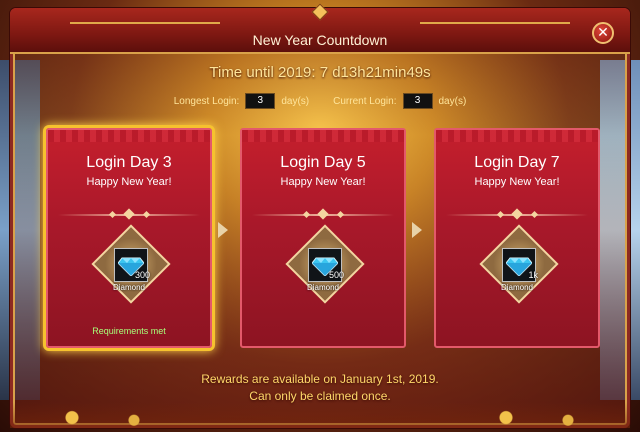 The width and height of the screenshot is (640, 432). What do you see at coordinates (129, 162) in the screenshot?
I see `card-day-title: Login Day 3` at bounding box center [129, 162].